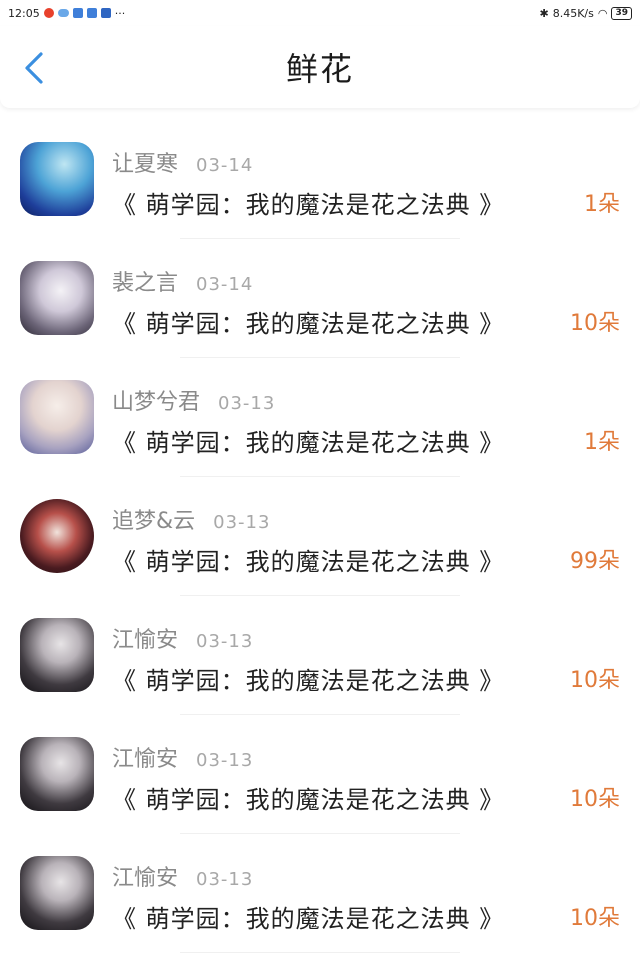  I want to click on more-notifications-icon: ···, so click(120, 13).